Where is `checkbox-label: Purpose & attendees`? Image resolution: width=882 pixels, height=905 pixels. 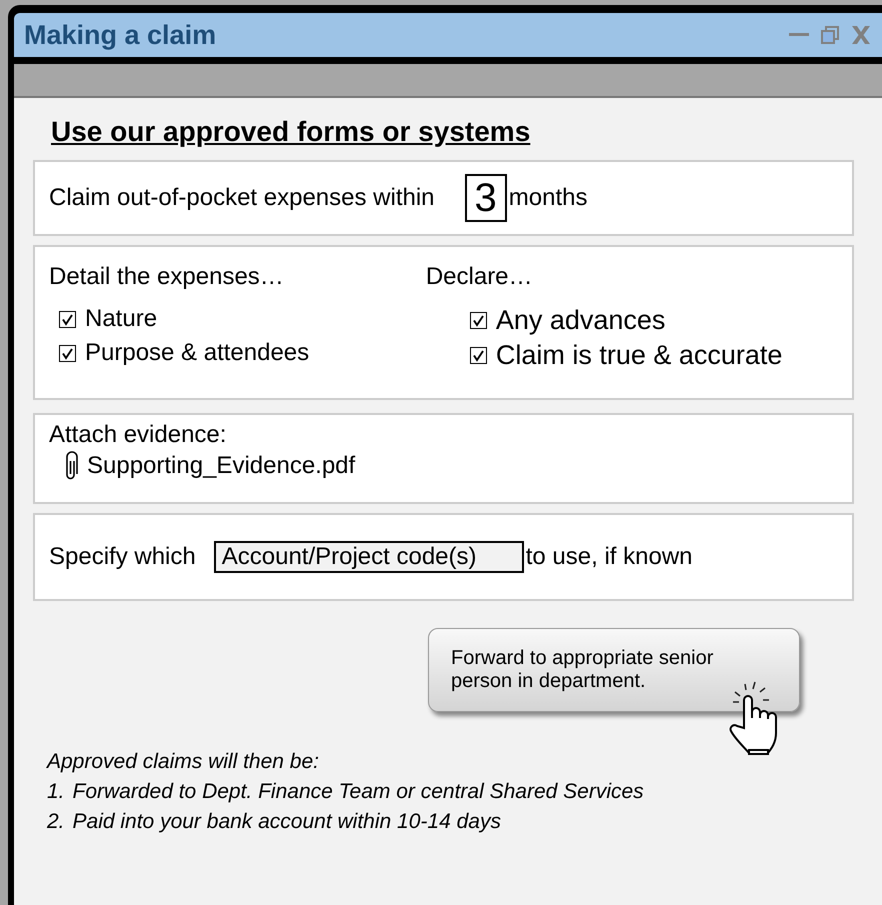 checkbox-label: Purpose & attendees is located at coordinates (197, 353).